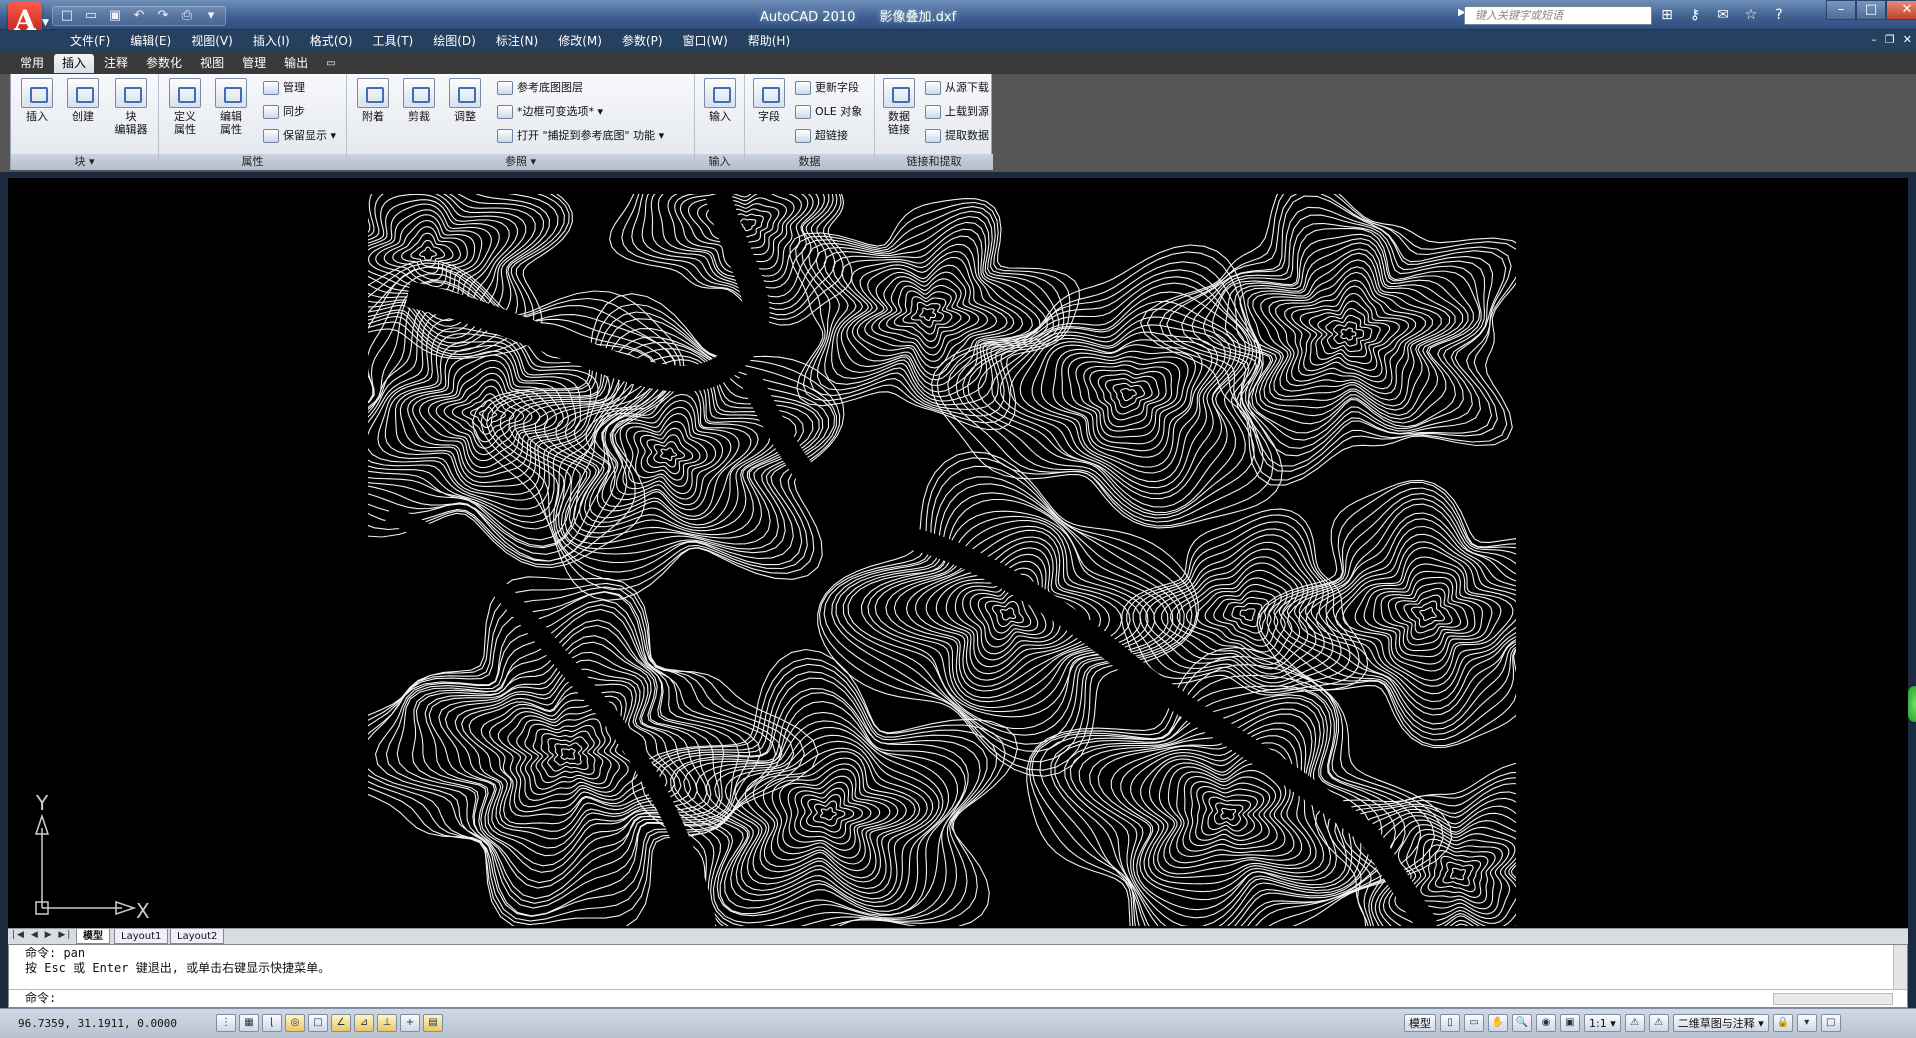  What do you see at coordinates (83, 100) in the screenshot?
I see `create-block-button: 创建` at bounding box center [83, 100].